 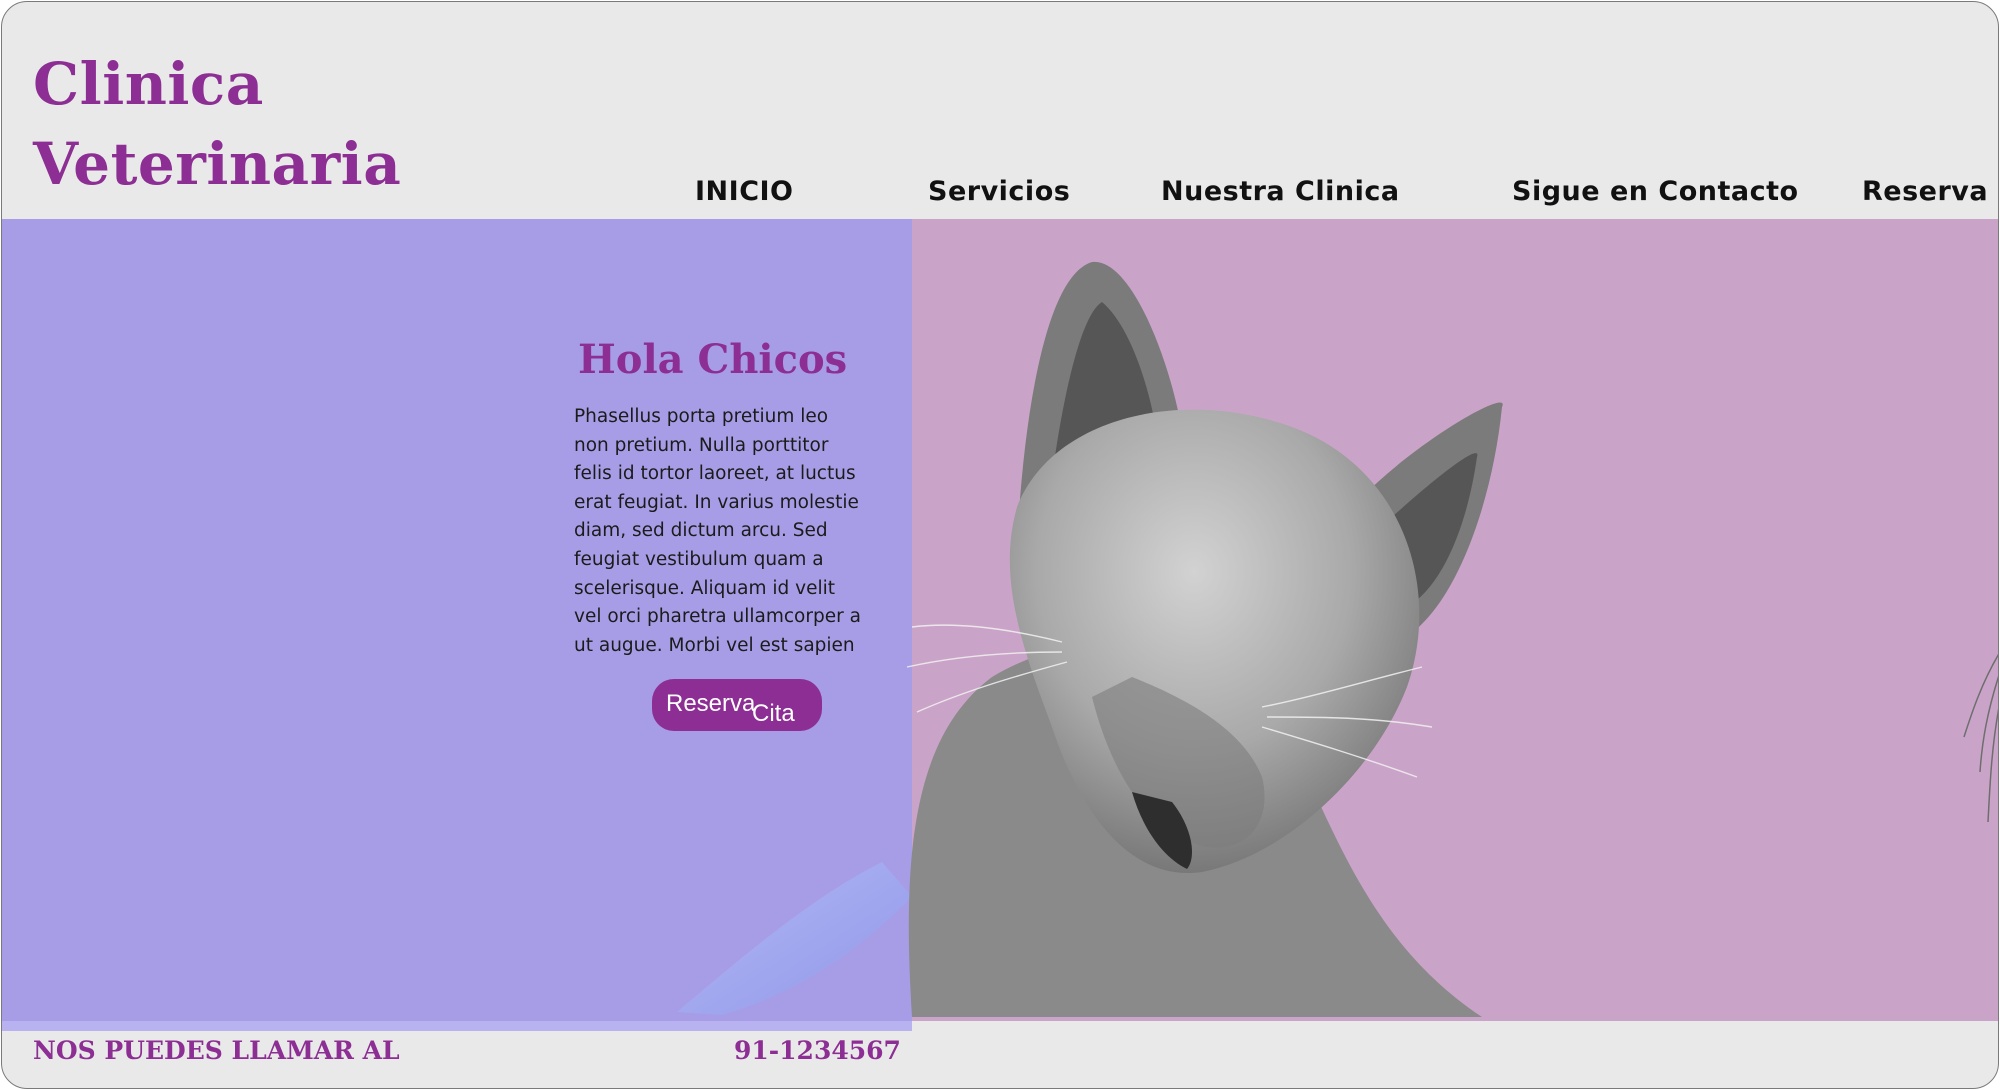 What do you see at coordinates (794, 938) in the screenshot?
I see `cat-paw` at bounding box center [794, 938].